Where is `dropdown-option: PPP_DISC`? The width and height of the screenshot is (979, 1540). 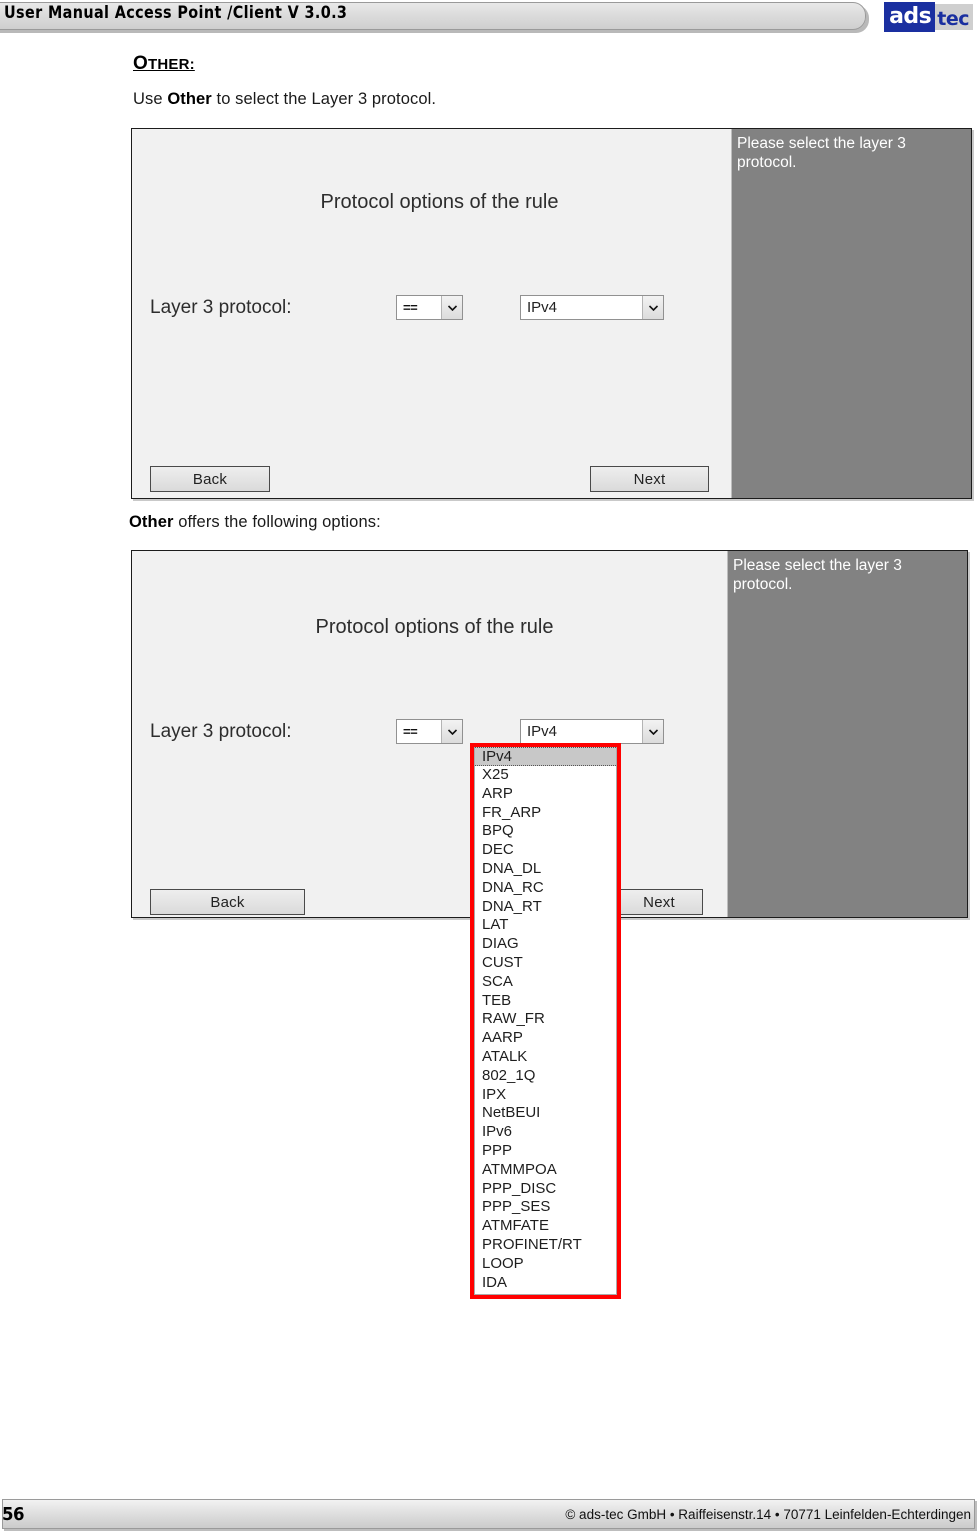
dropdown-option: PPP_DISC is located at coordinates (545, 1189).